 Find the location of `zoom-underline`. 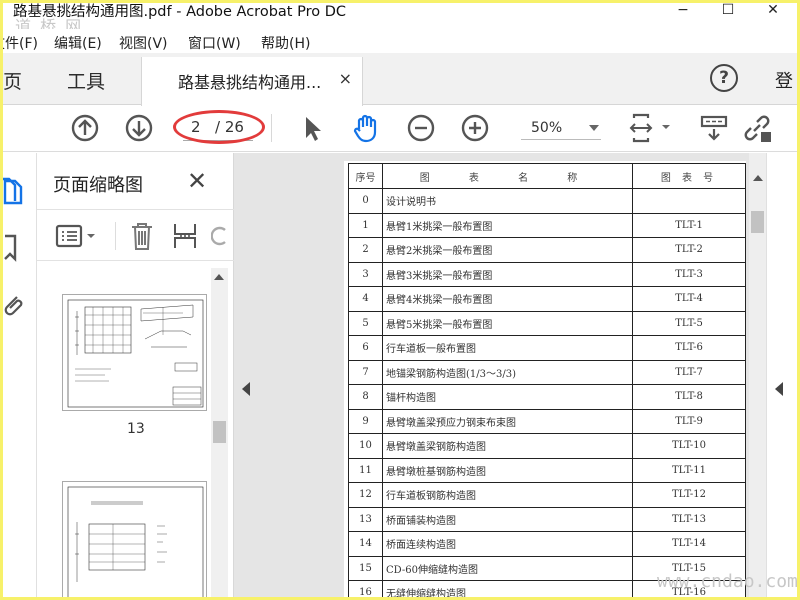

zoom-underline is located at coordinates (561, 139).